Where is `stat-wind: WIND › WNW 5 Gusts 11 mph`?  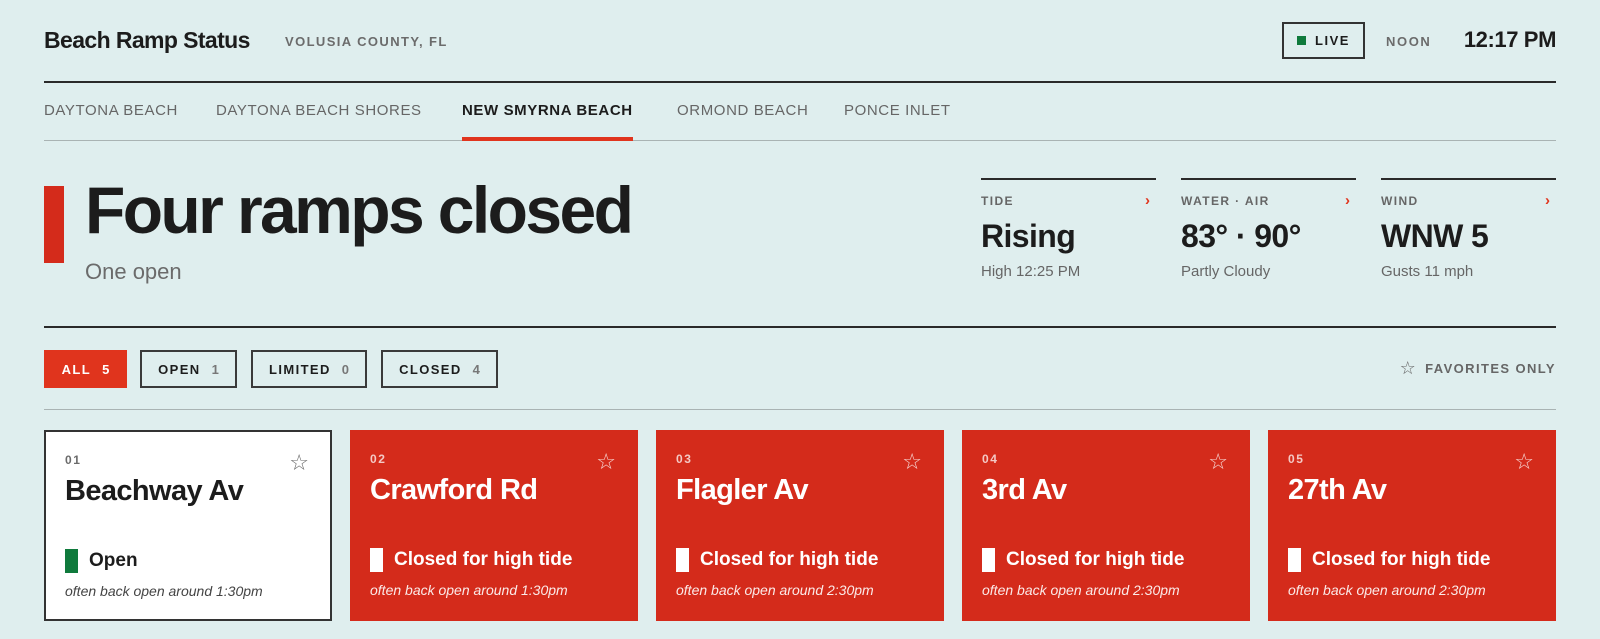
stat-wind: WIND › WNW 5 Gusts 11 mph is located at coordinates (1468, 229).